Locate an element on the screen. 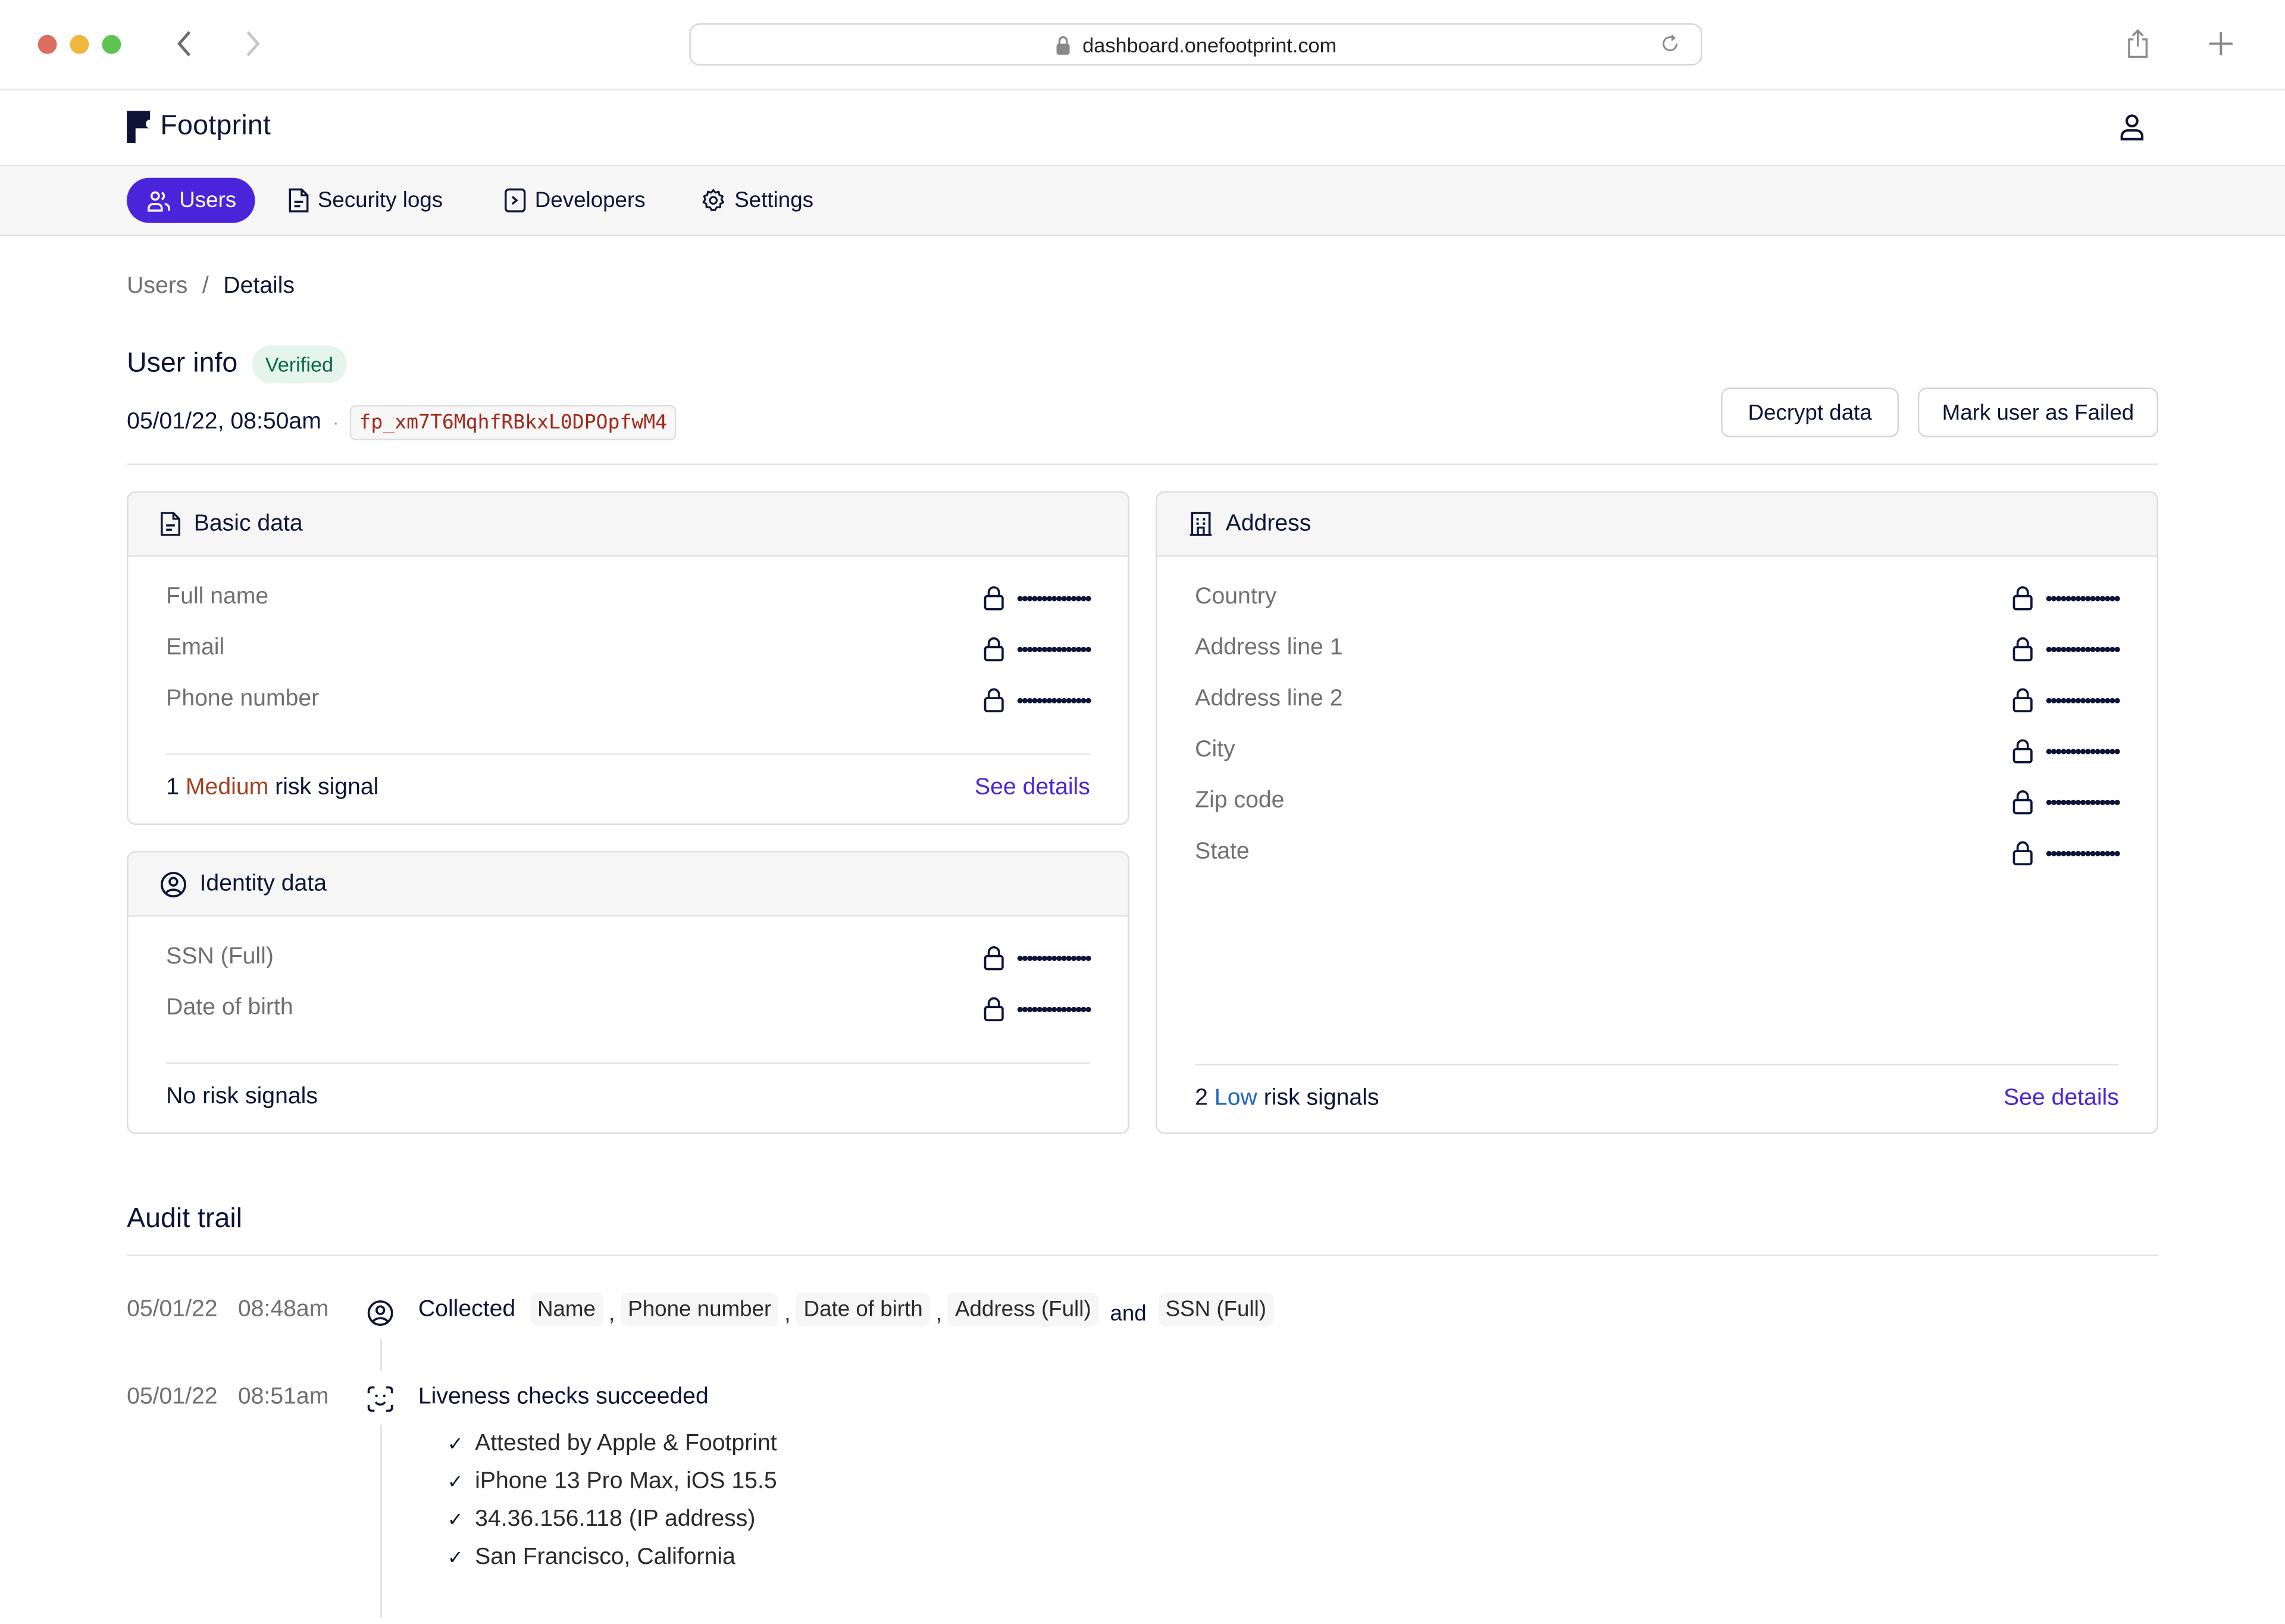 This screenshot has height=1624, width=2285. nav-item-security-logs: Security logs is located at coordinates (366, 200).